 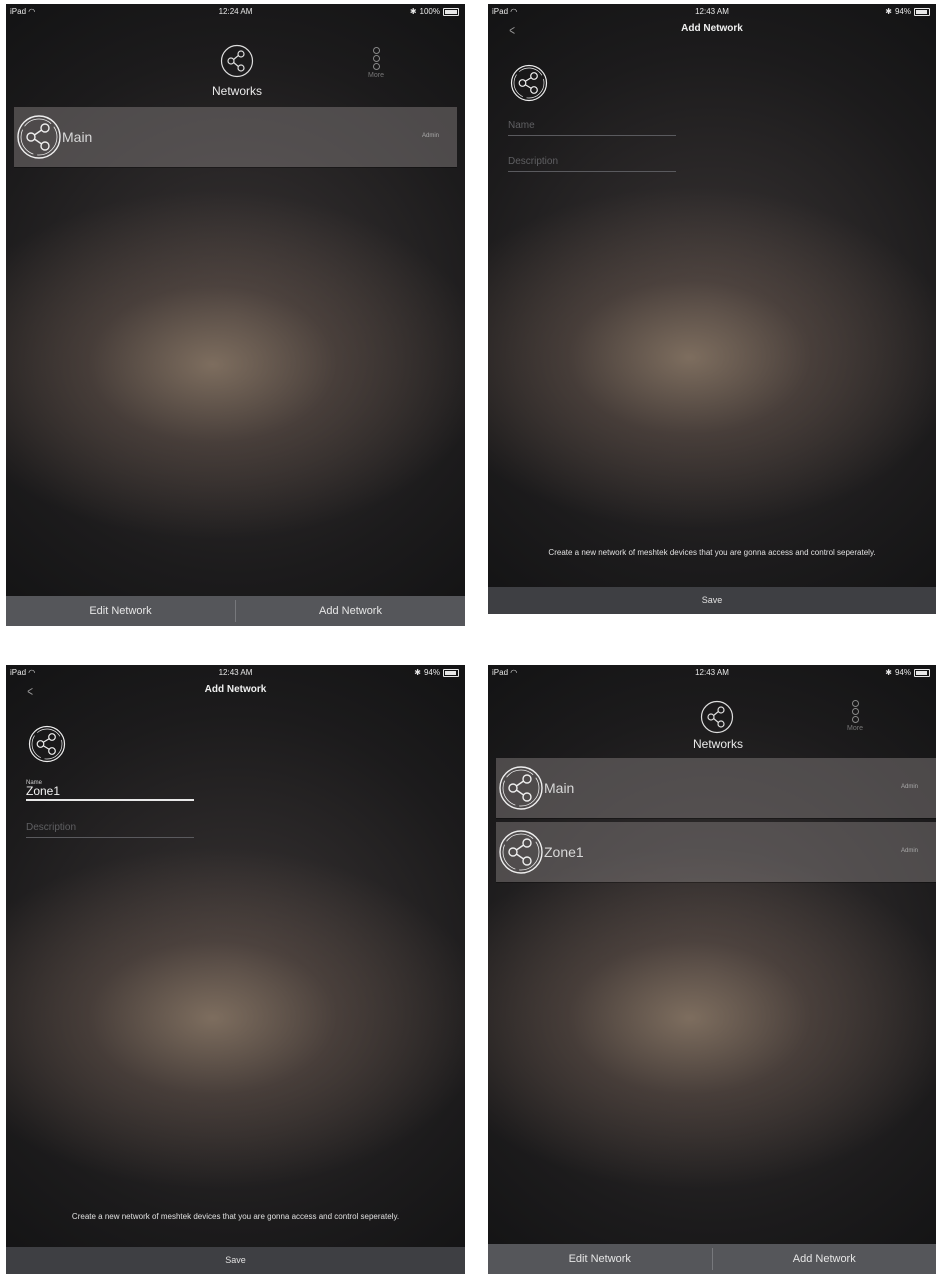 I want to click on name-placeholder: Name, so click(x=521, y=125).